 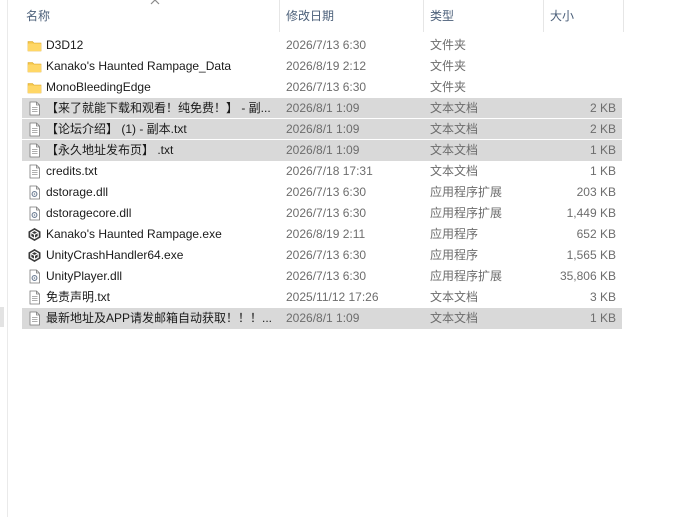 What do you see at coordinates (326, 234) in the screenshot?
I see `file-date: 2026/8/19 2:11` at bounding box center [326, 234].